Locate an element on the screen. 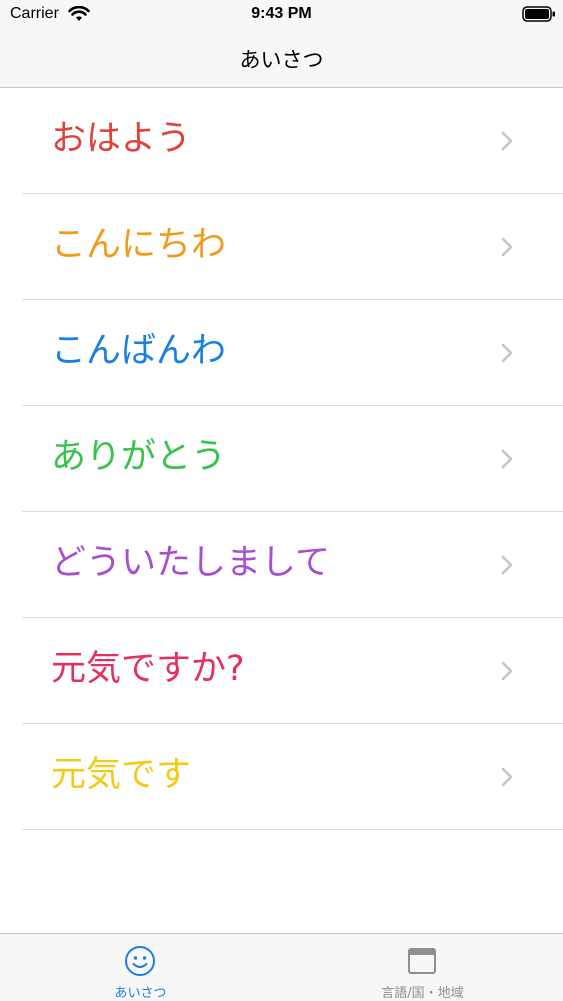 The width and height of the screenshot is (563, 1001). navigation-bar: あいさつ is located at coordinates (281, 59).